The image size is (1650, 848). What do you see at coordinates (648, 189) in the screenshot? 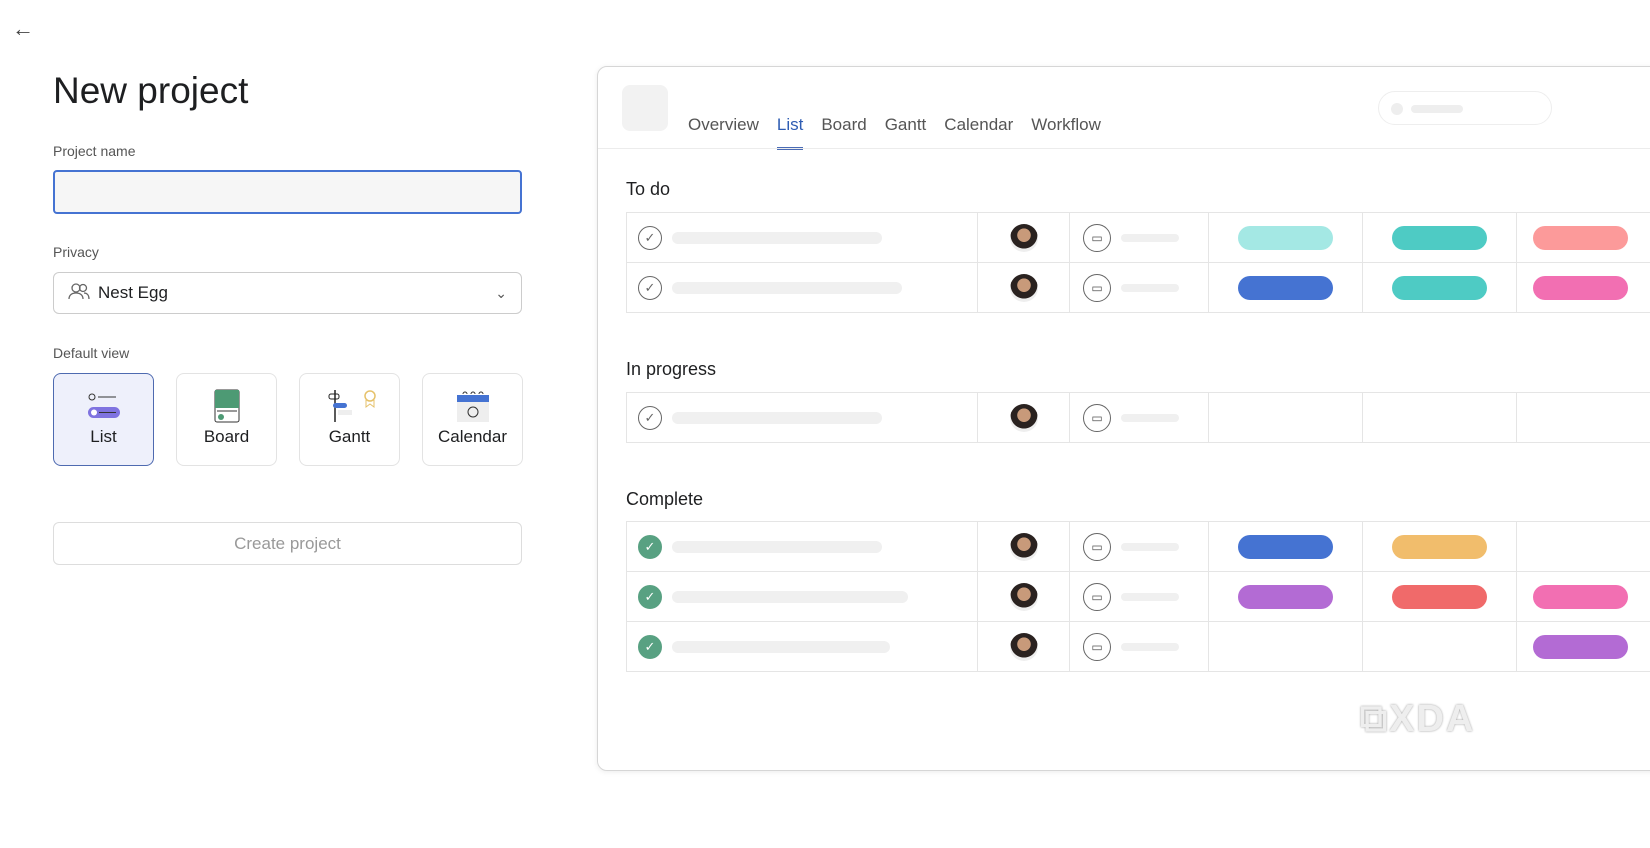
I see `section-title: To do` at bounding box center [648, 189].